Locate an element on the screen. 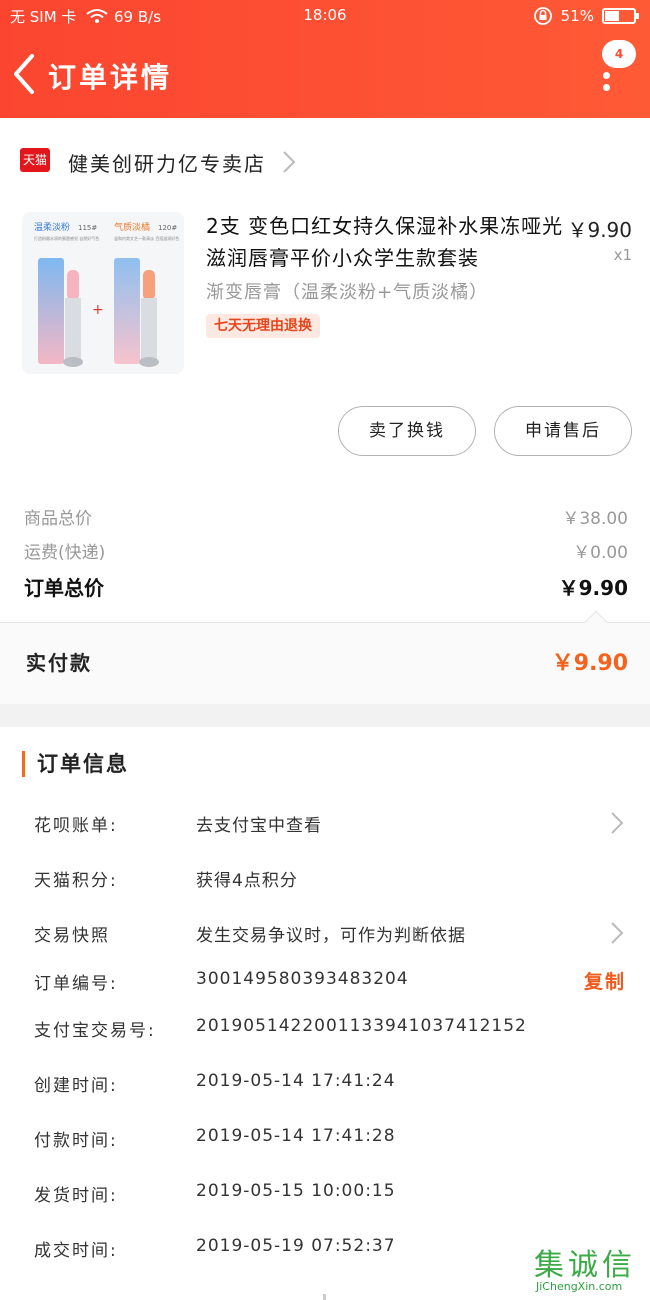  product-price: ￥9.90 is located at coordinates (599, 230).